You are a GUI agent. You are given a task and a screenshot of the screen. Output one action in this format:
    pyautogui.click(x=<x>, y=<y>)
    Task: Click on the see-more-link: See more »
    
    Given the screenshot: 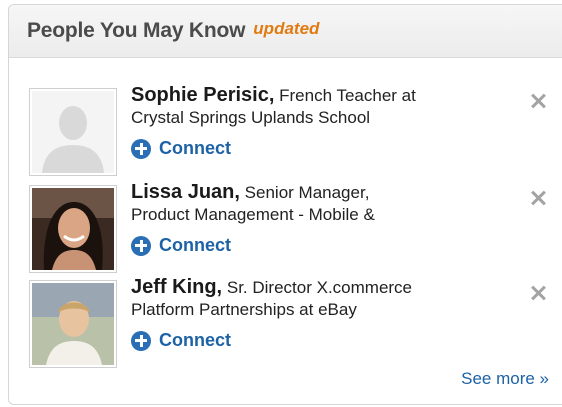 What is the action you would take?
    pyautogui.click(x=505, y=379)
    